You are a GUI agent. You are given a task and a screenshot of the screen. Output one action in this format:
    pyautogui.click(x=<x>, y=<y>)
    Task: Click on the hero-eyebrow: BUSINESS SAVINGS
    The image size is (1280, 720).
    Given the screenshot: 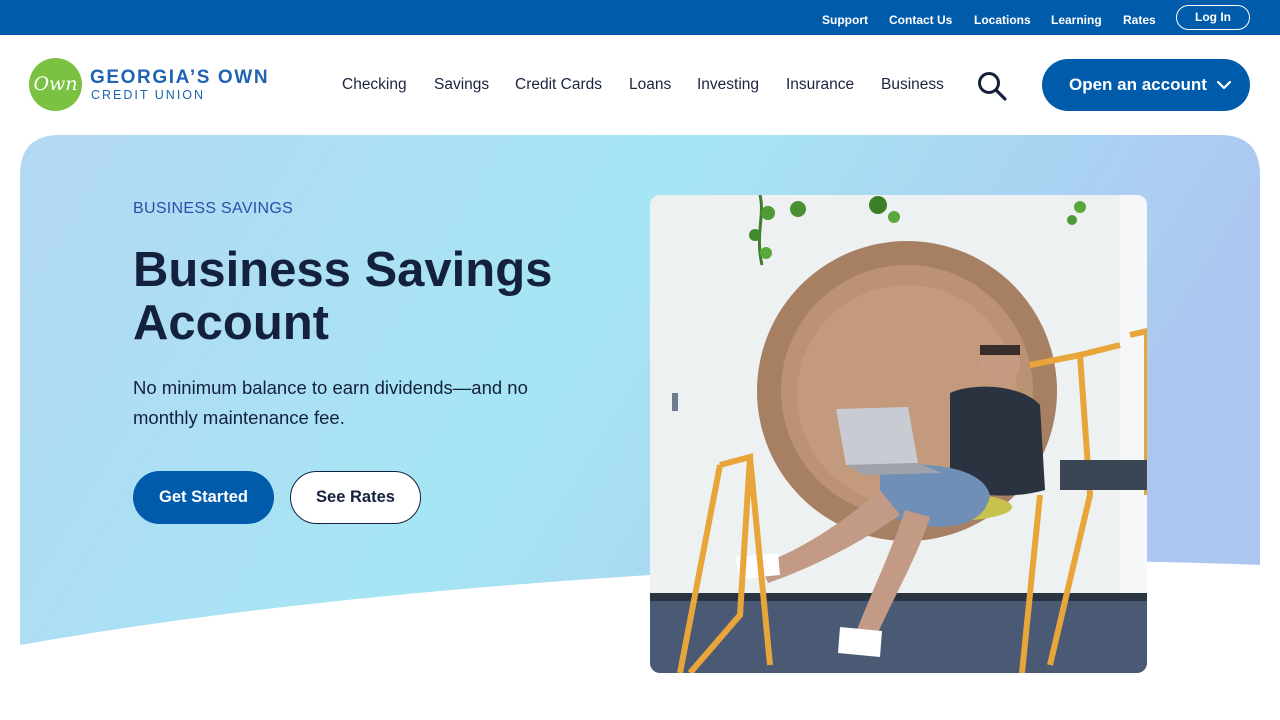 What is the action you would take?
    pyautogui.click(x=213, y=208)
    